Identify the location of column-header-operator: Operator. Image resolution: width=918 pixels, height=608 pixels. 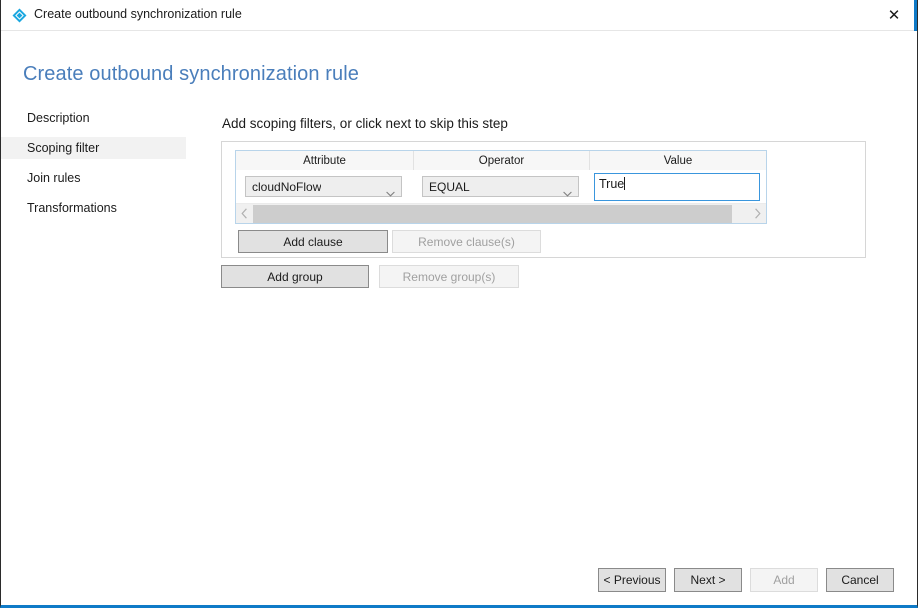
(502, 160).